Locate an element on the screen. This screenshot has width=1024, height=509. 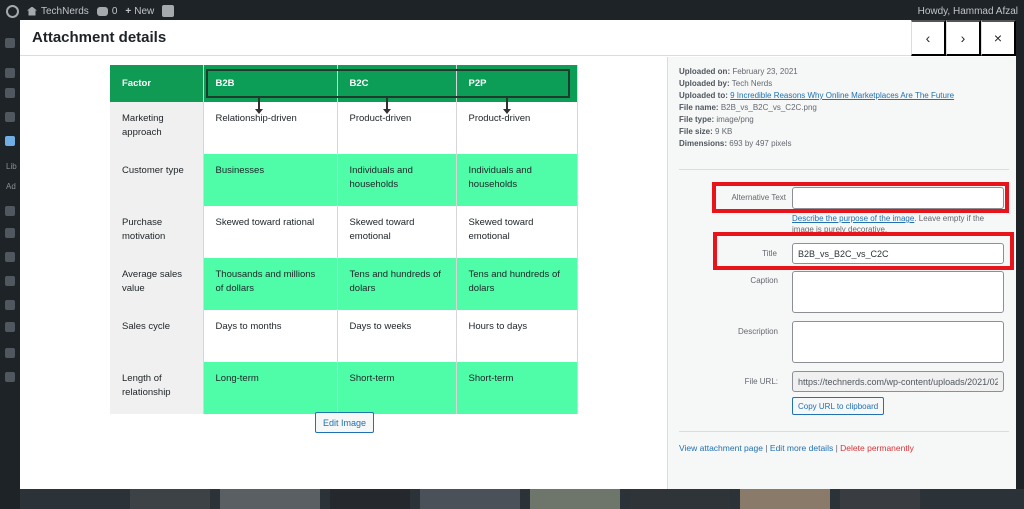
factor-cell: Sales cycle is located at coordinates (157, 336).